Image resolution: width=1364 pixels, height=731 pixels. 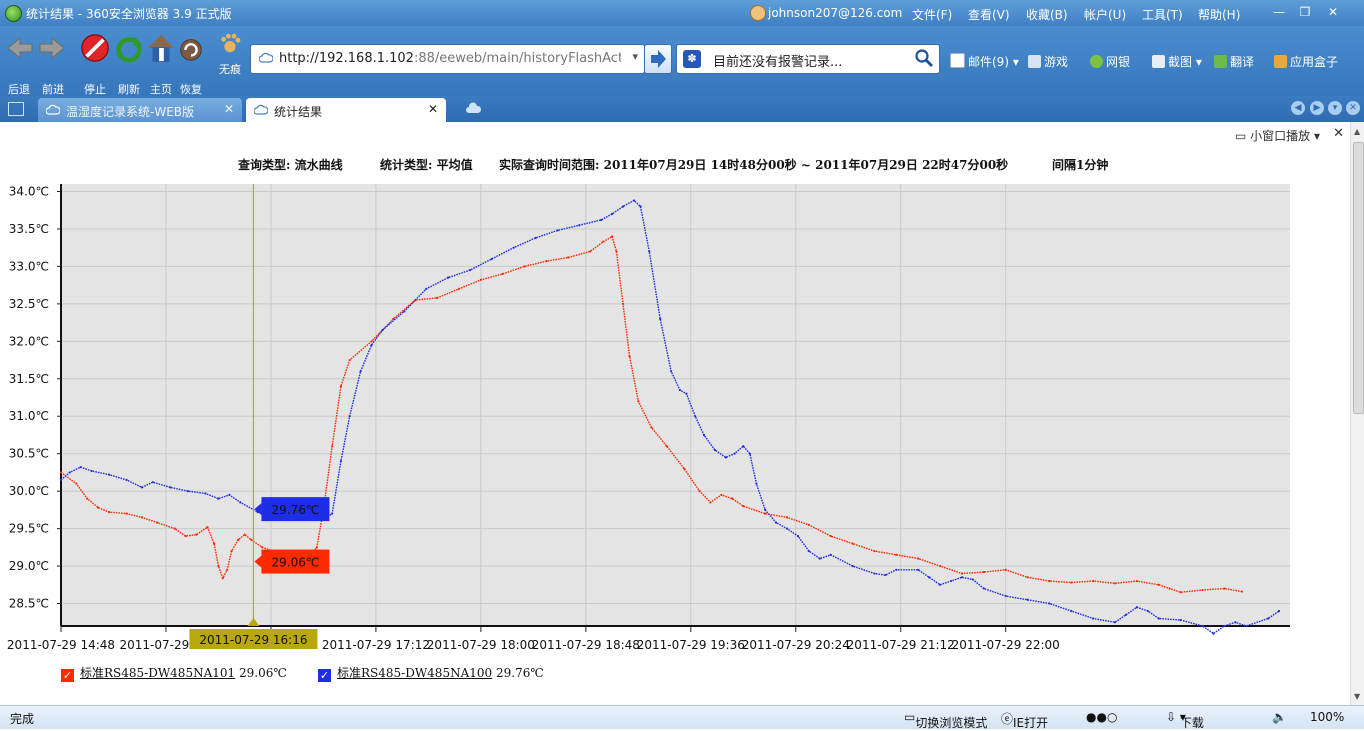 What do you see at coordinates (67, 675) in the screenshot?
I see `checkbox-series-101: ✓` at bounding box center [67, 675].